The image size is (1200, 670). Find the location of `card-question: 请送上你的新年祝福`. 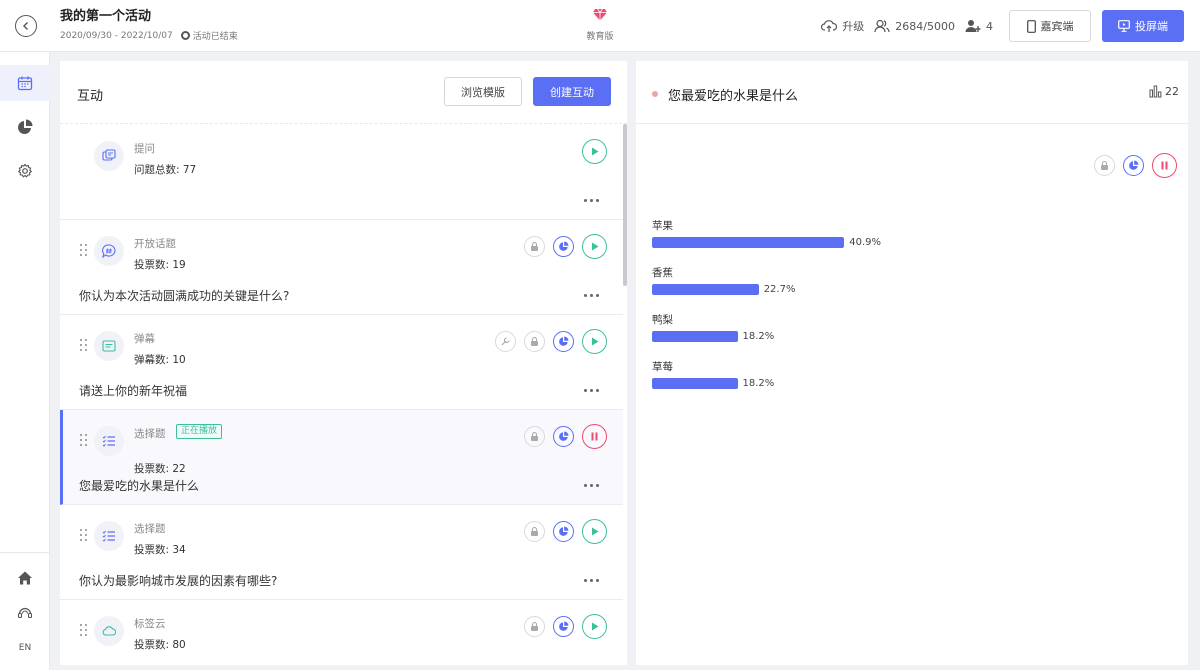

card-question: 请送上你的新年祝福 is located at coordinates (133, 391).